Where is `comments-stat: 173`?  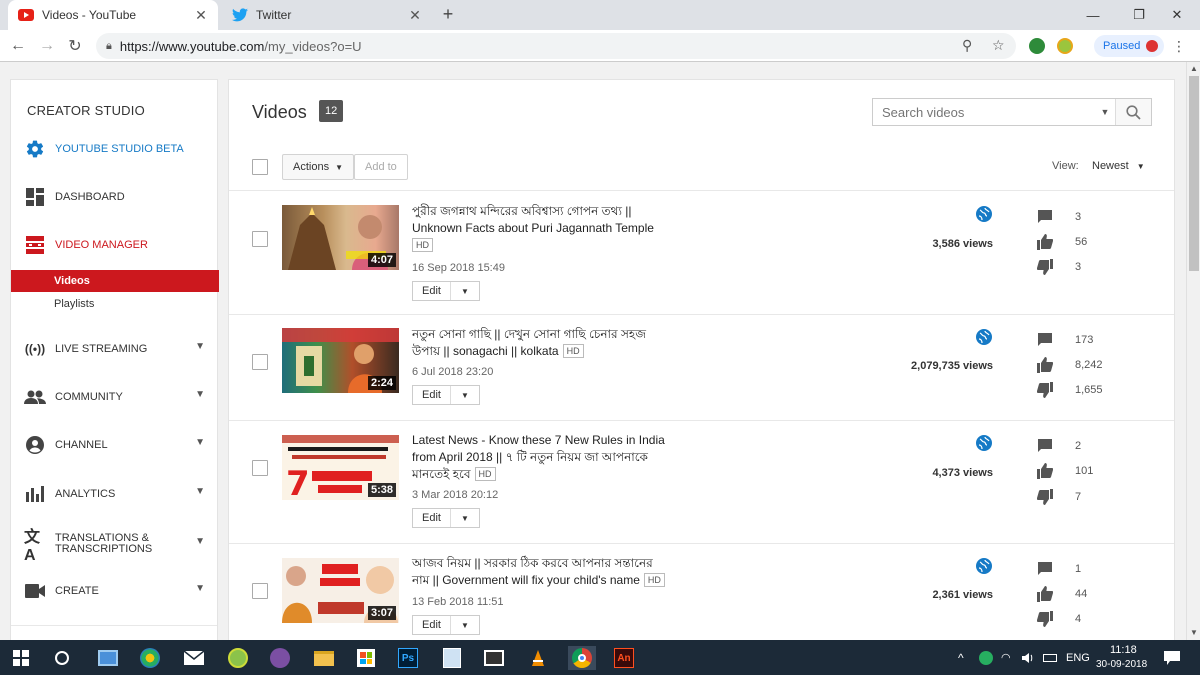 comments-stat: 173 is located at coordinates (1087, 340).